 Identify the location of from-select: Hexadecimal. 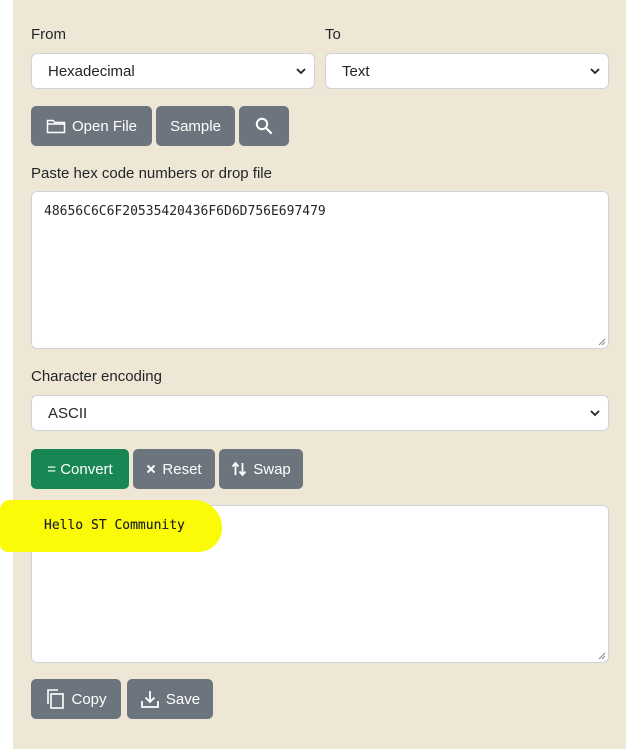
(173, 71).